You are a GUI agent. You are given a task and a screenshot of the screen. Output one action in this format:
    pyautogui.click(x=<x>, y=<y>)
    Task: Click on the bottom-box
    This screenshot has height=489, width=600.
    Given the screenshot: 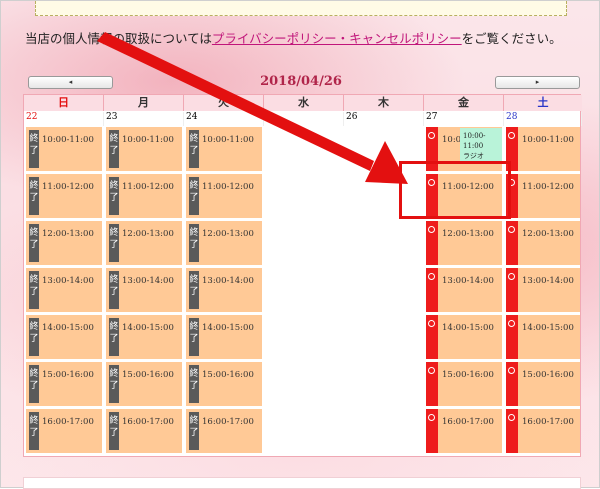 What is the action you would take?
    pyautogui.click(x=302, y=483)
    